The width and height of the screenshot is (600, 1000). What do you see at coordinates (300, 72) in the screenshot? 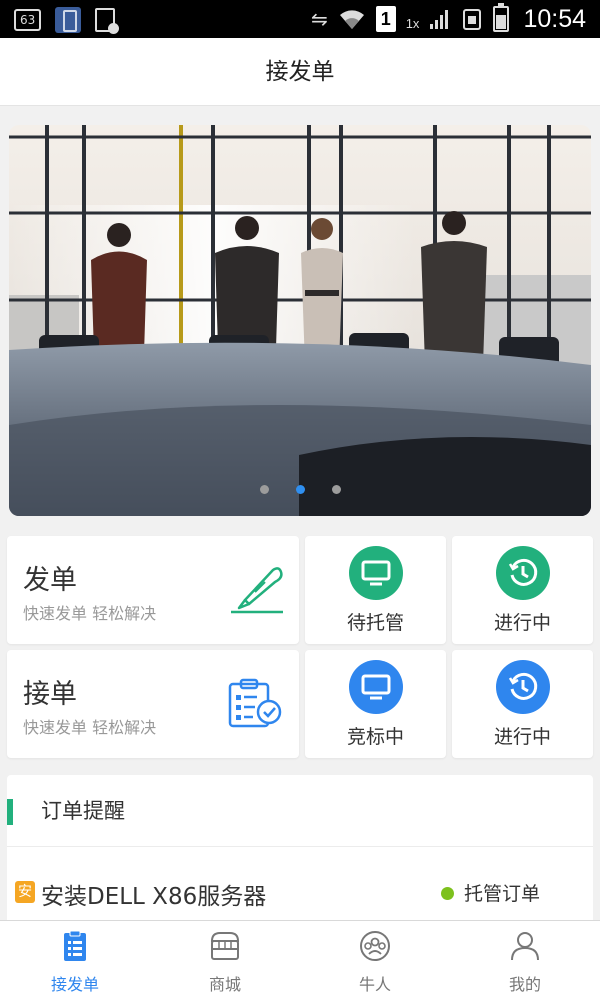
I see `page-title: 接发单` at bounding box center [300, 72].